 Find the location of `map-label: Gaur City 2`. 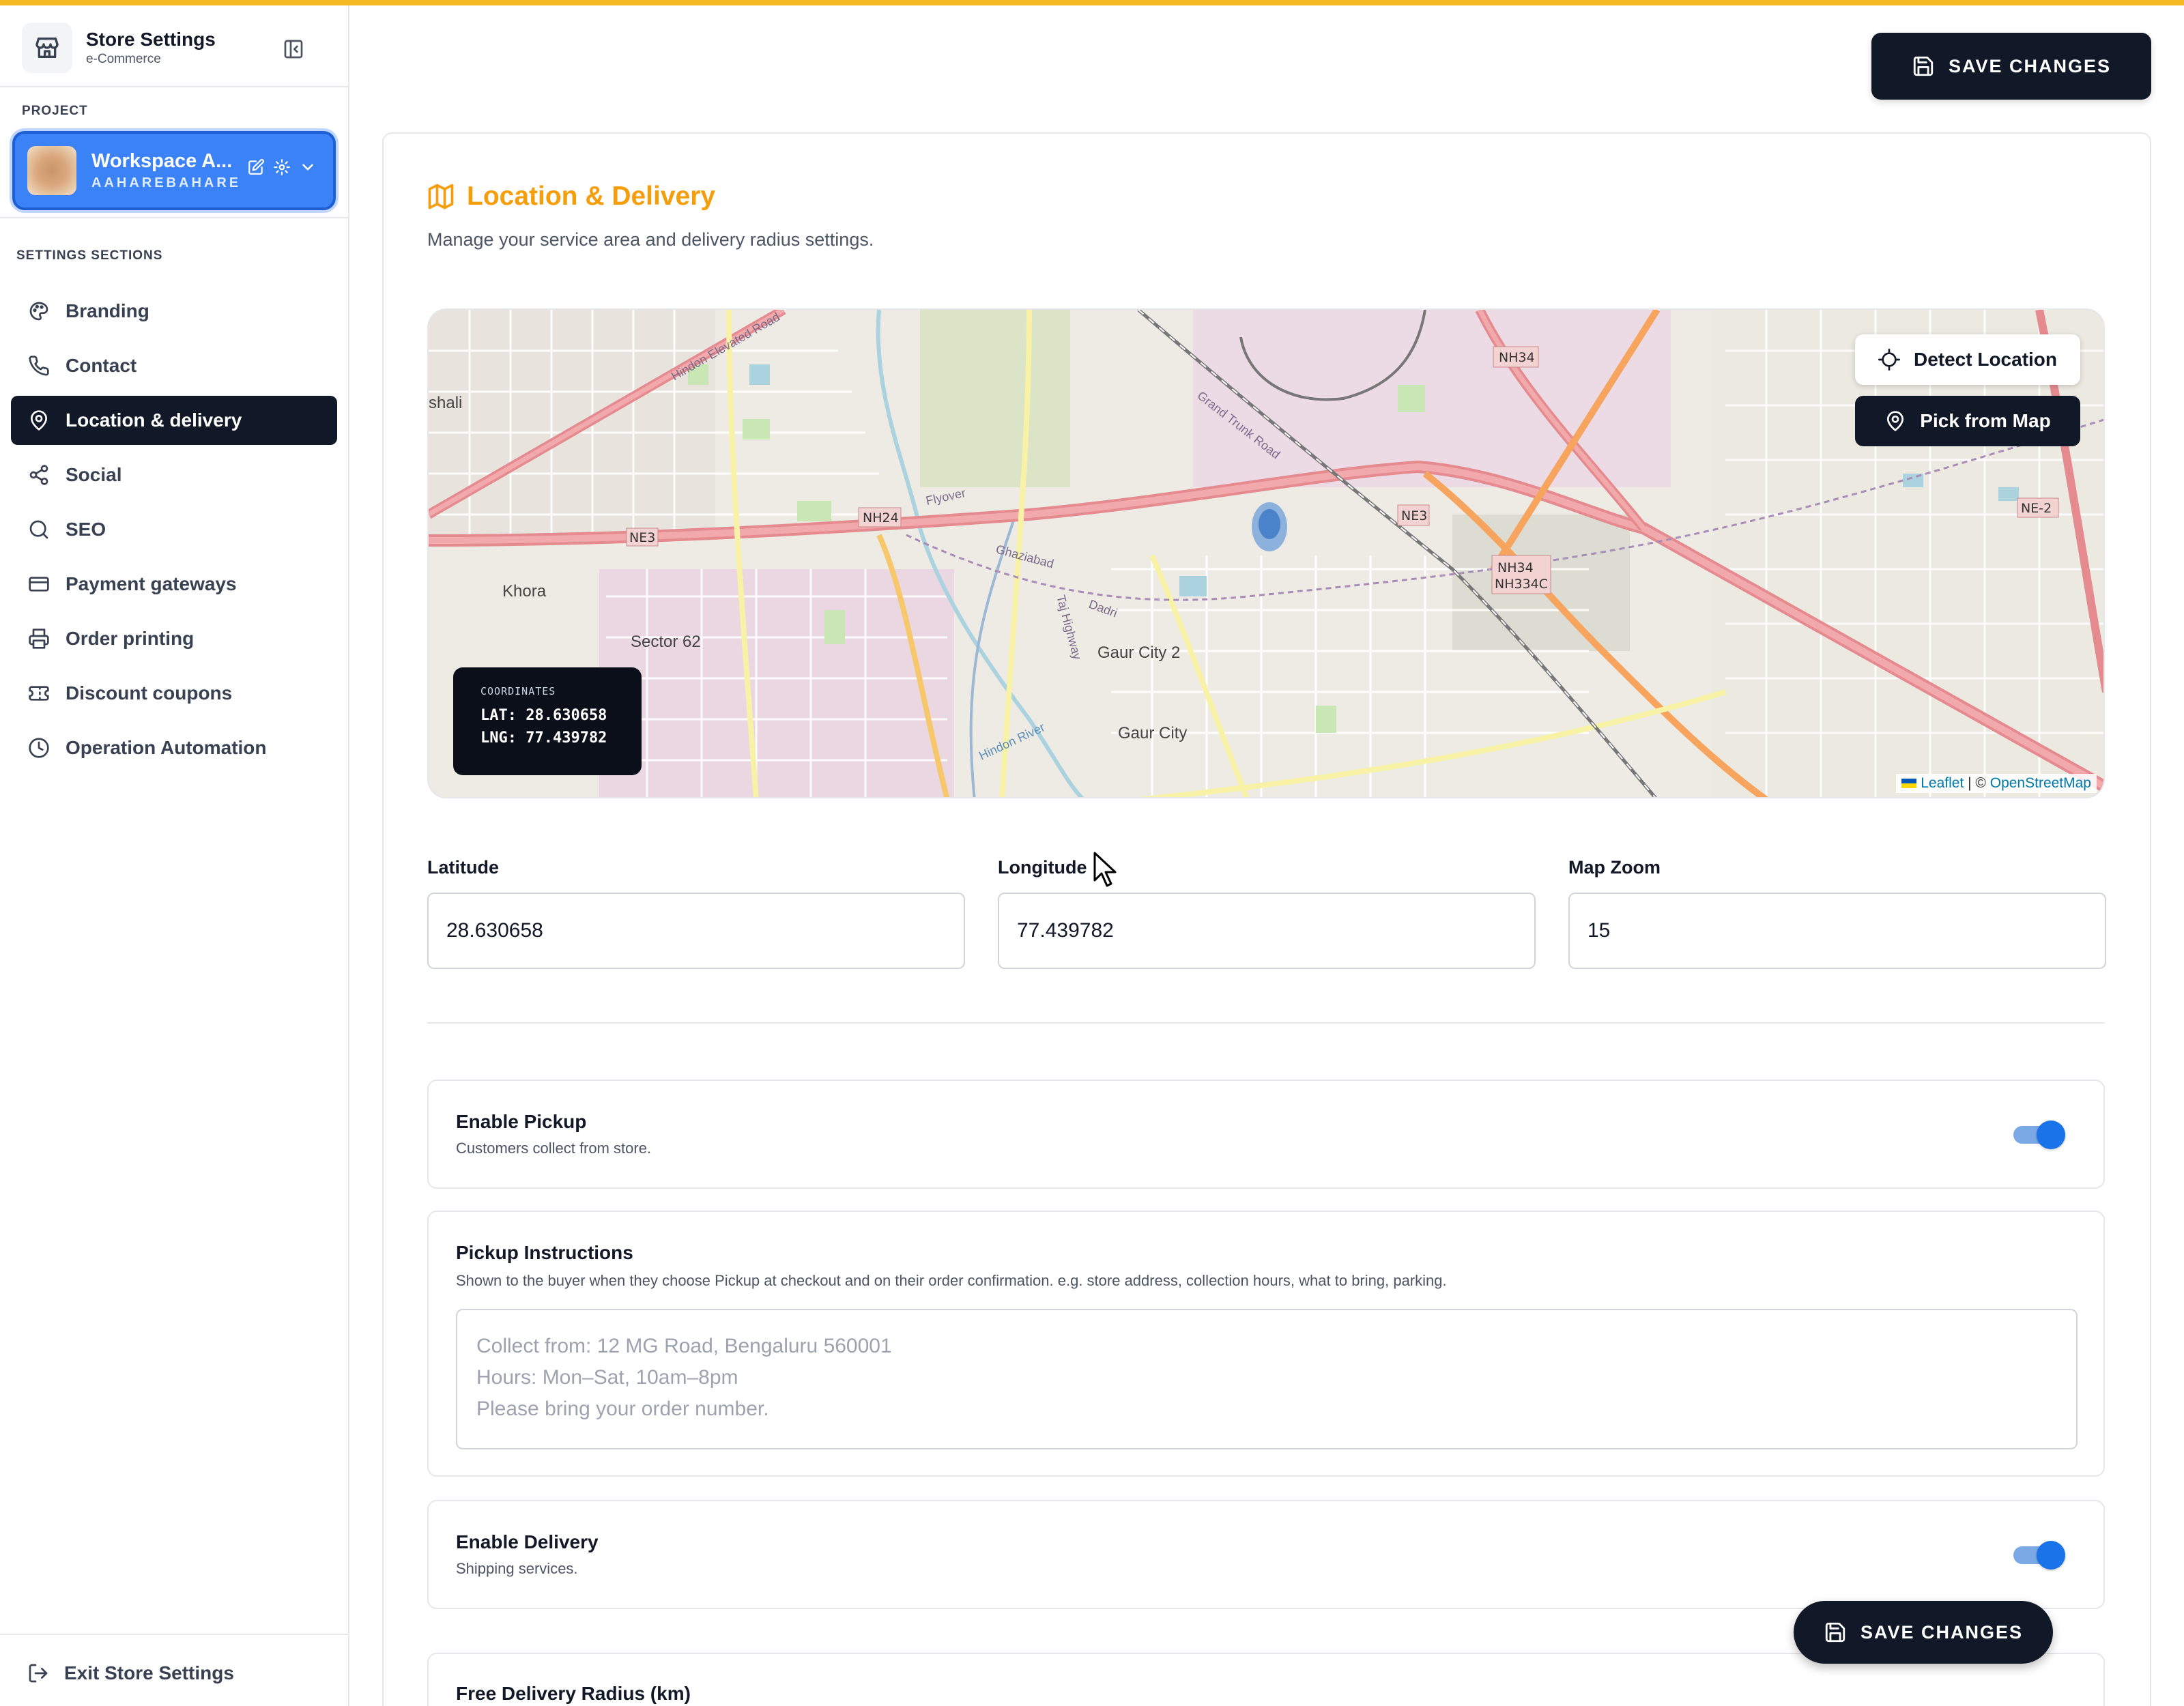

map-label: Gaur City 2 is located at coordinates (1138, 653).